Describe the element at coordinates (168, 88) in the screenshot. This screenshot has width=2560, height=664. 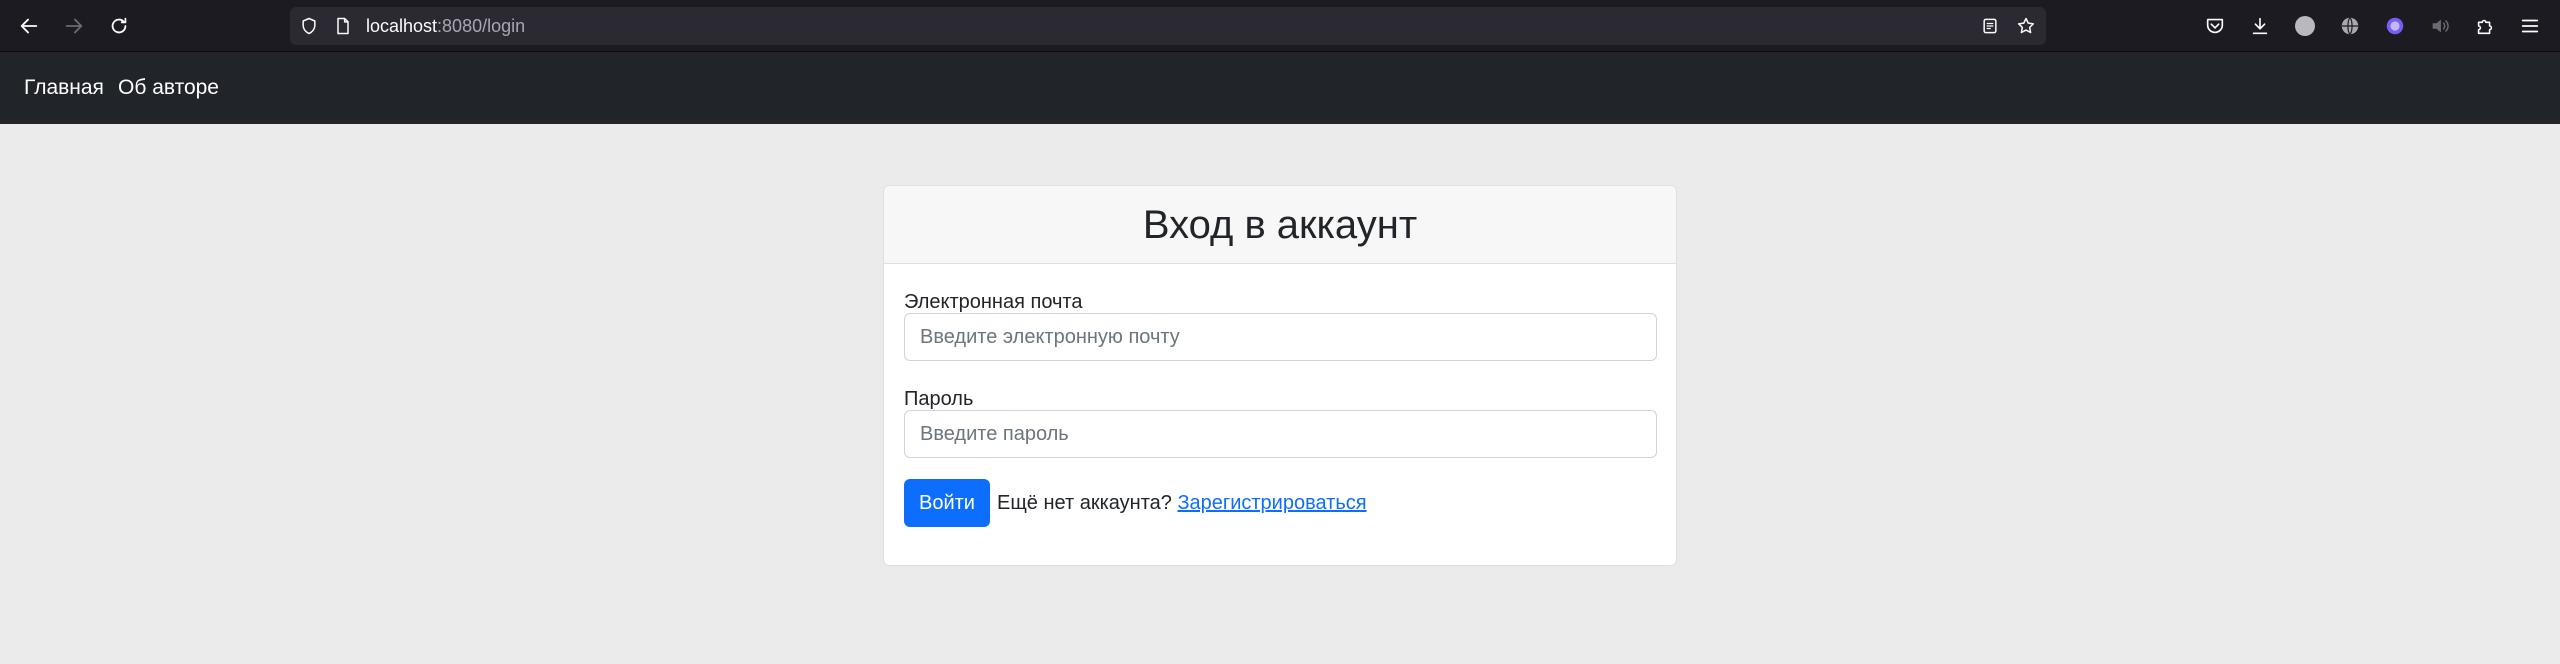
I see `nav-link-about-author: Об авторе` at that location.